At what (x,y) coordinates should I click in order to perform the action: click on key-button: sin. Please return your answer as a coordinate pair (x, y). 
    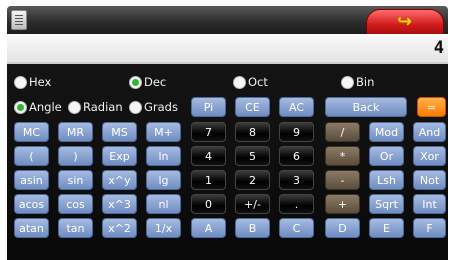
    Looking at the image, I should click on (75, 180).